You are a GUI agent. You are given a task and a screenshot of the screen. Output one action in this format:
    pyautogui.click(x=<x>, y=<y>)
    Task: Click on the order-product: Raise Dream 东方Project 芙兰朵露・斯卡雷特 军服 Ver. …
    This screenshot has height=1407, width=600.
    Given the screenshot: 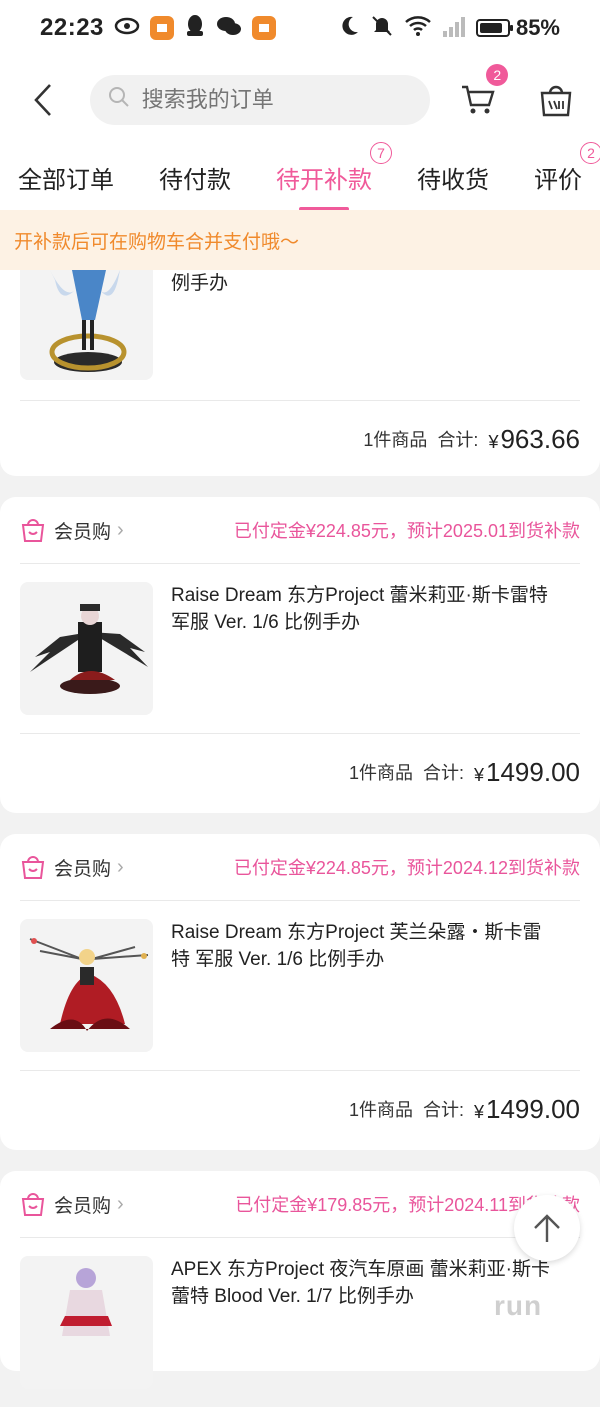 What is the action you would take?
    pyautogui.click(x=300, y=985)
    